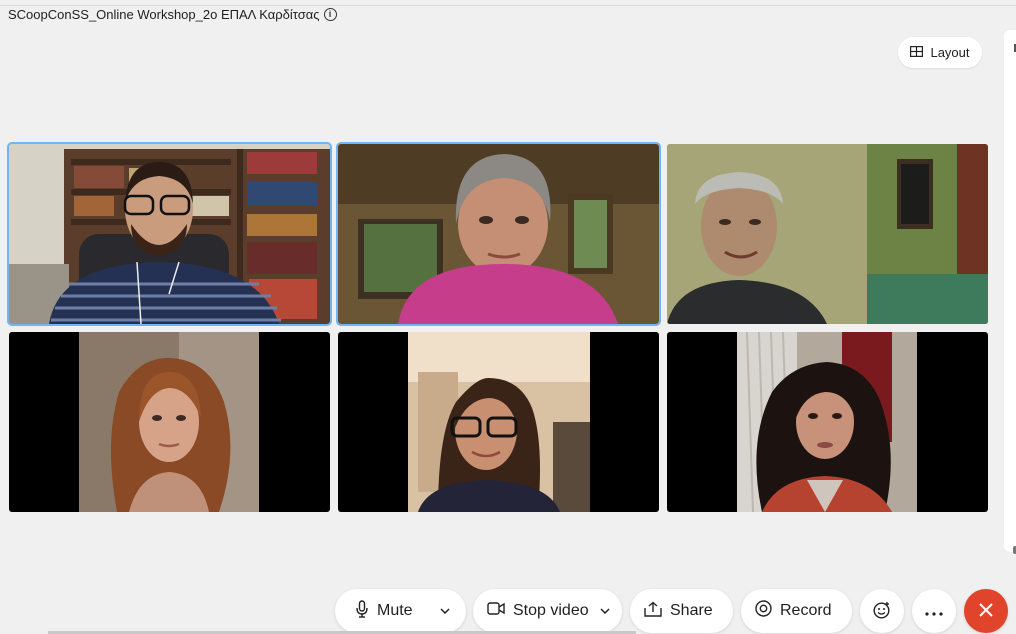 The image size is (1016, 634). I want to click on share-label: Share, so click(691, 610).